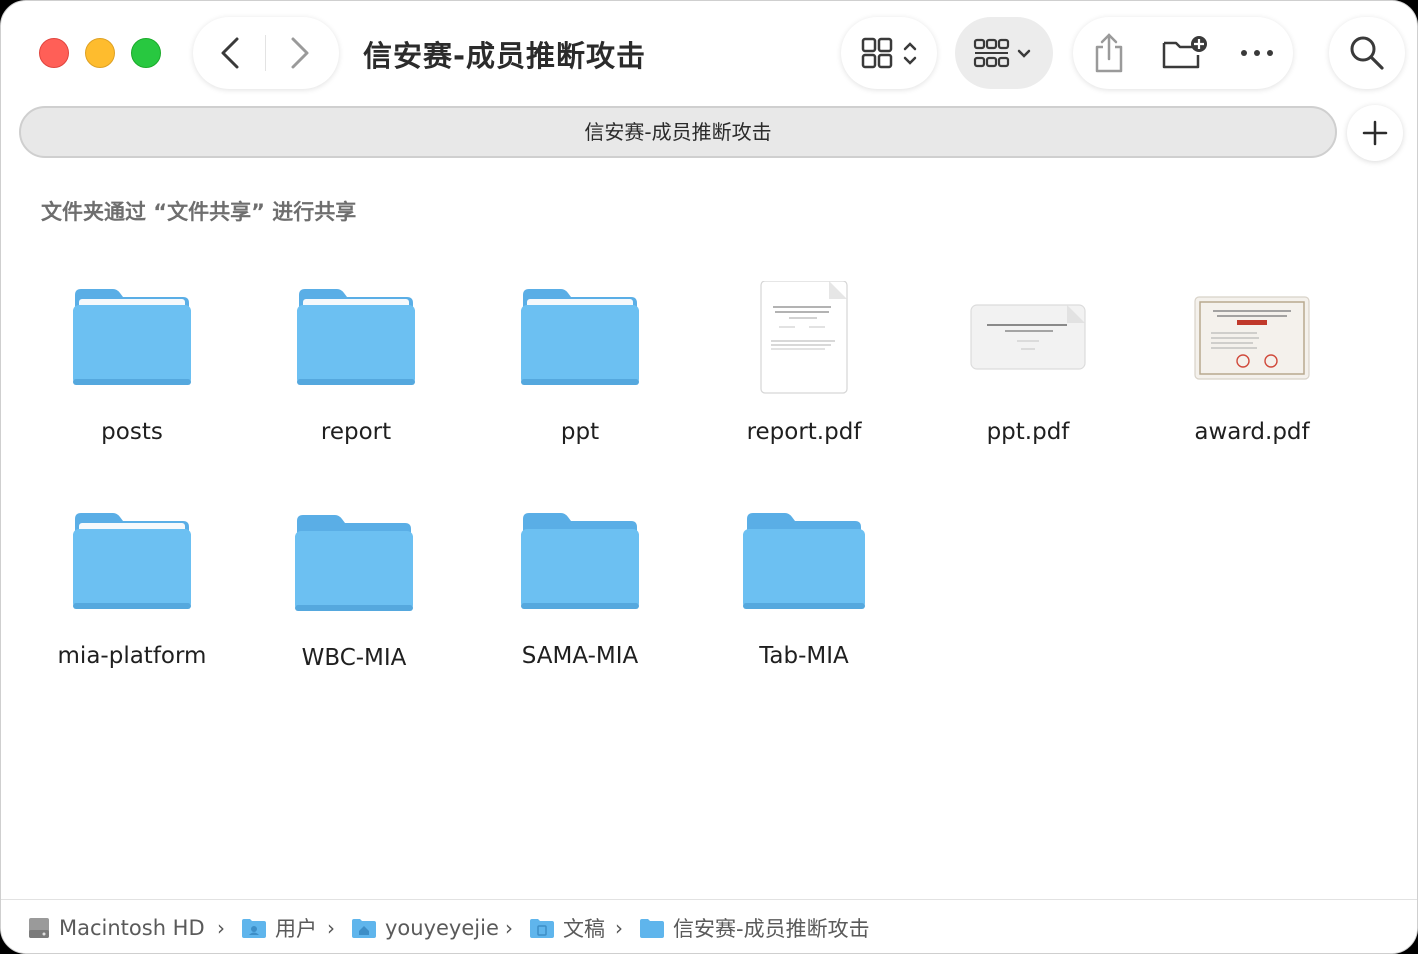 This screenshot has width=1418, height=954. I want to click on item-label: award.pdf, so click(1252, 432).